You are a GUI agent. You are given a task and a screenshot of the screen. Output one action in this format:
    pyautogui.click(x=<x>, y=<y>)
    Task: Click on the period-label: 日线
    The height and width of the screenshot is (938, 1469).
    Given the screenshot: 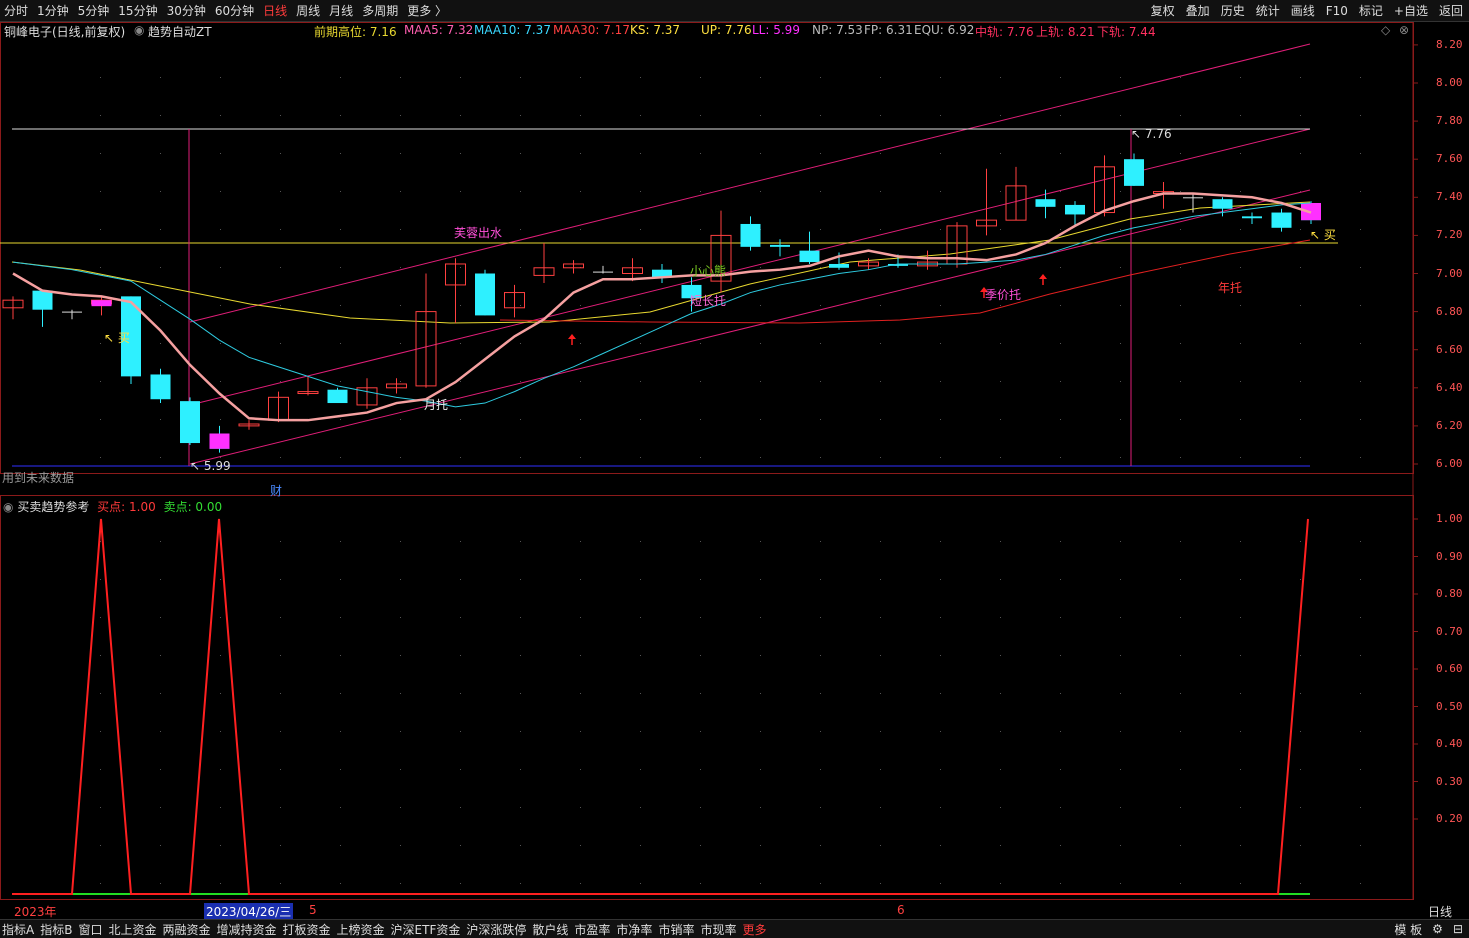 What is the action you would take?
    pyautogui.click(x=1440, y=911)
    